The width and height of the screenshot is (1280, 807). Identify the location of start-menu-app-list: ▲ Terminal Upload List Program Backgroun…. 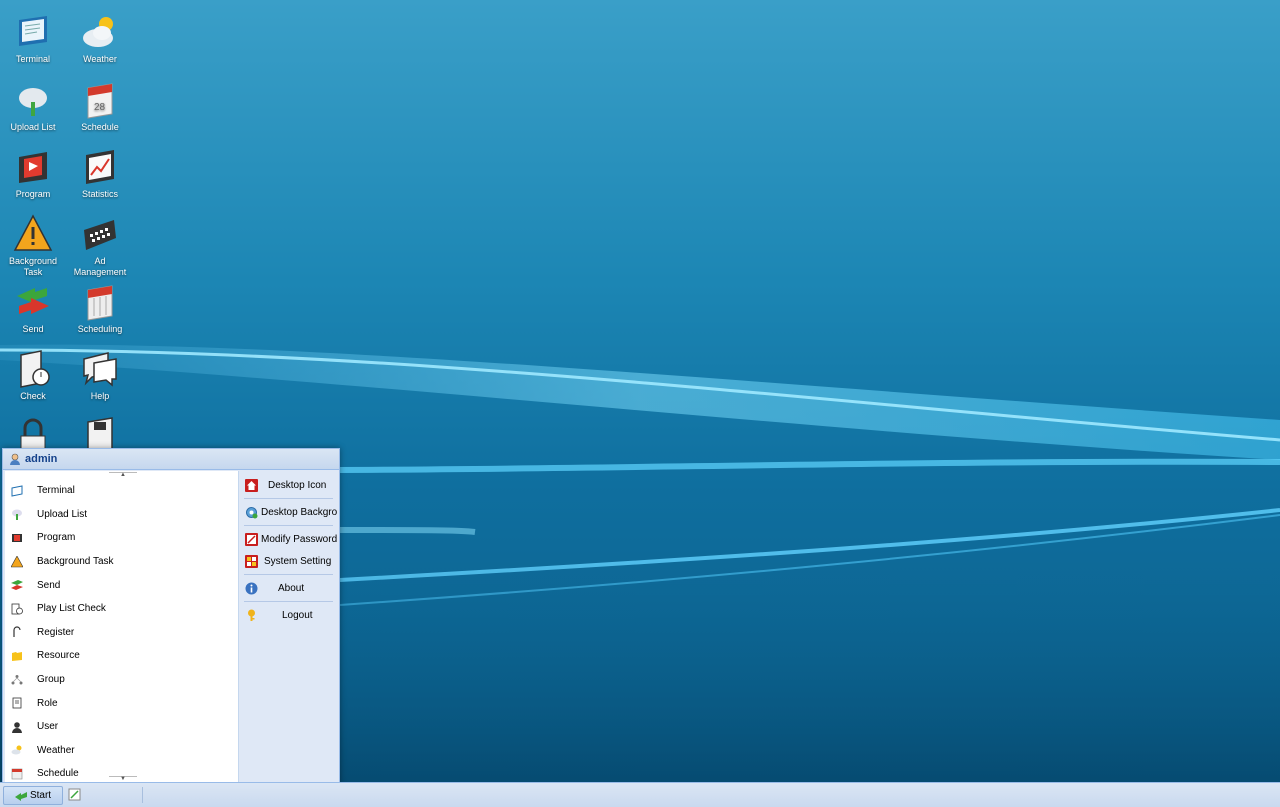
(122, 627).